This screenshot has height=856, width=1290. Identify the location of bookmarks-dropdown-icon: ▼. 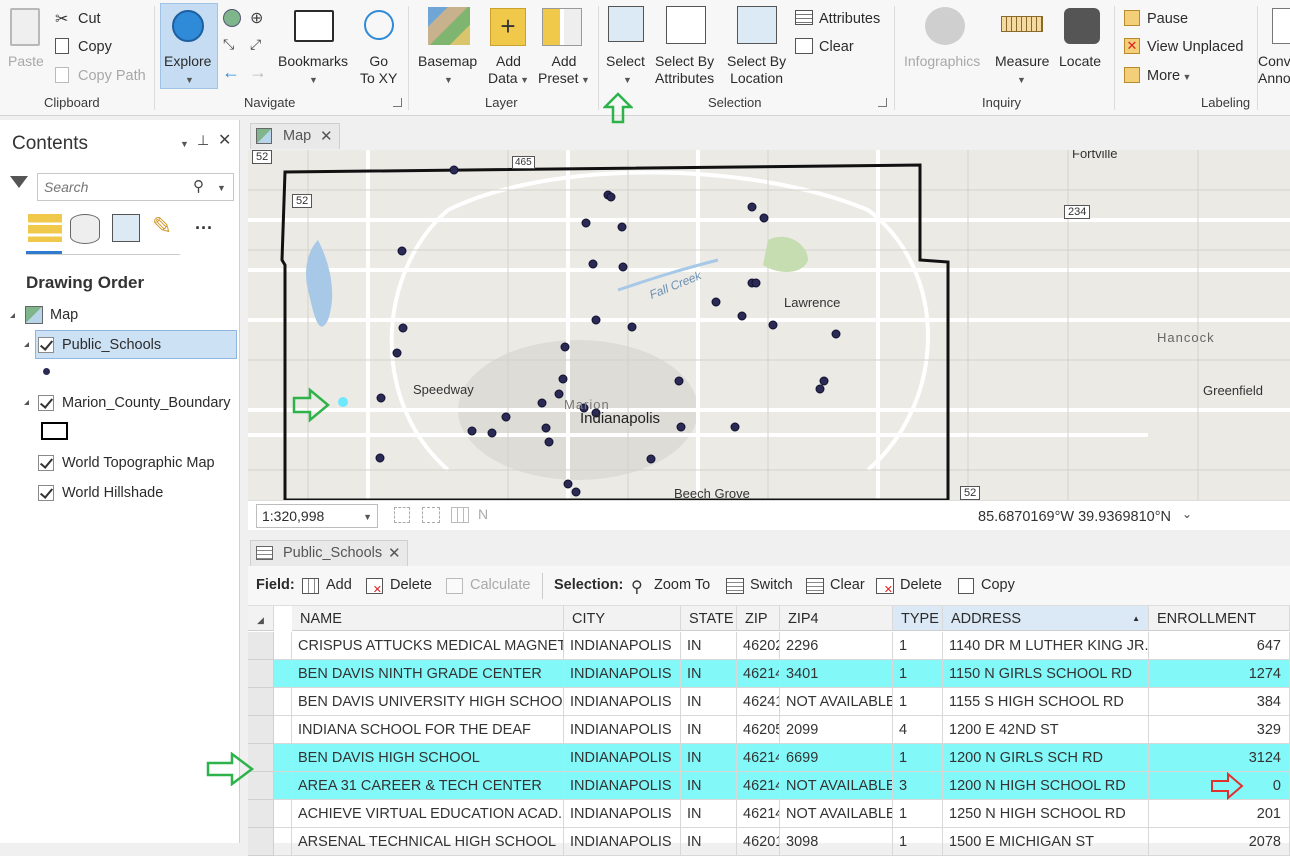
(313, 80).